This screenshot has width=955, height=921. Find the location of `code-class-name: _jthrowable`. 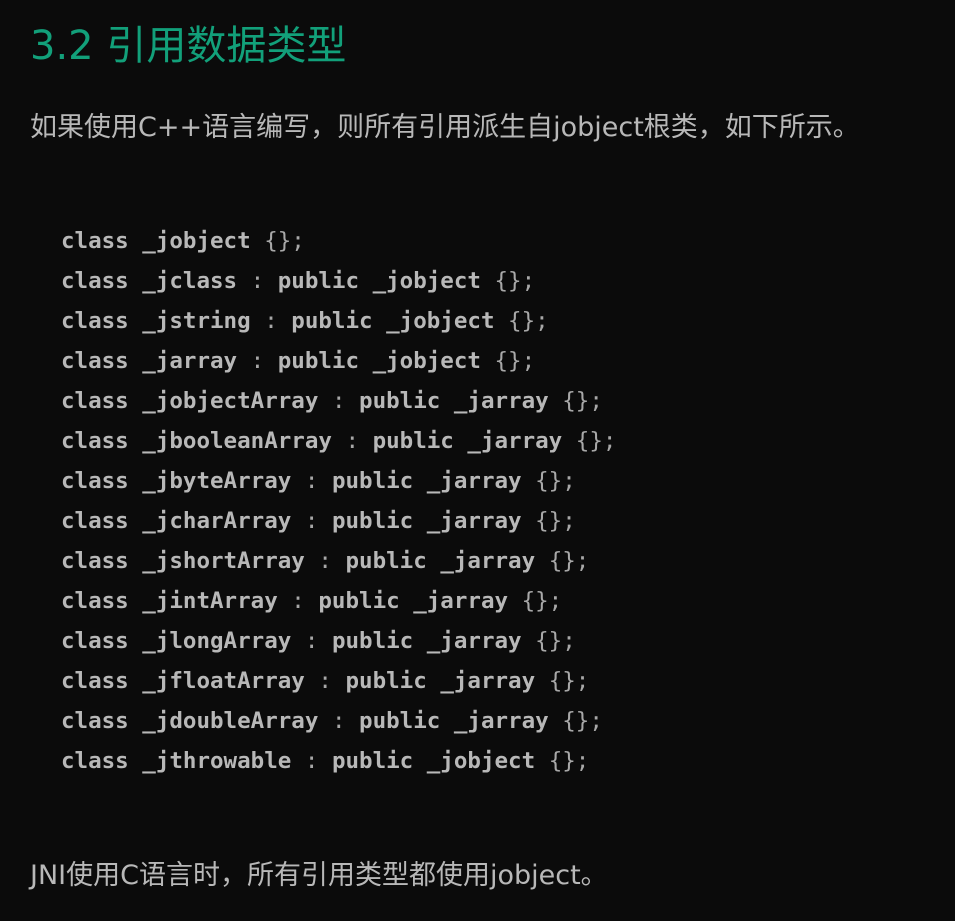

code-class-name: _jthrowable is located at coordinates (217, 761).